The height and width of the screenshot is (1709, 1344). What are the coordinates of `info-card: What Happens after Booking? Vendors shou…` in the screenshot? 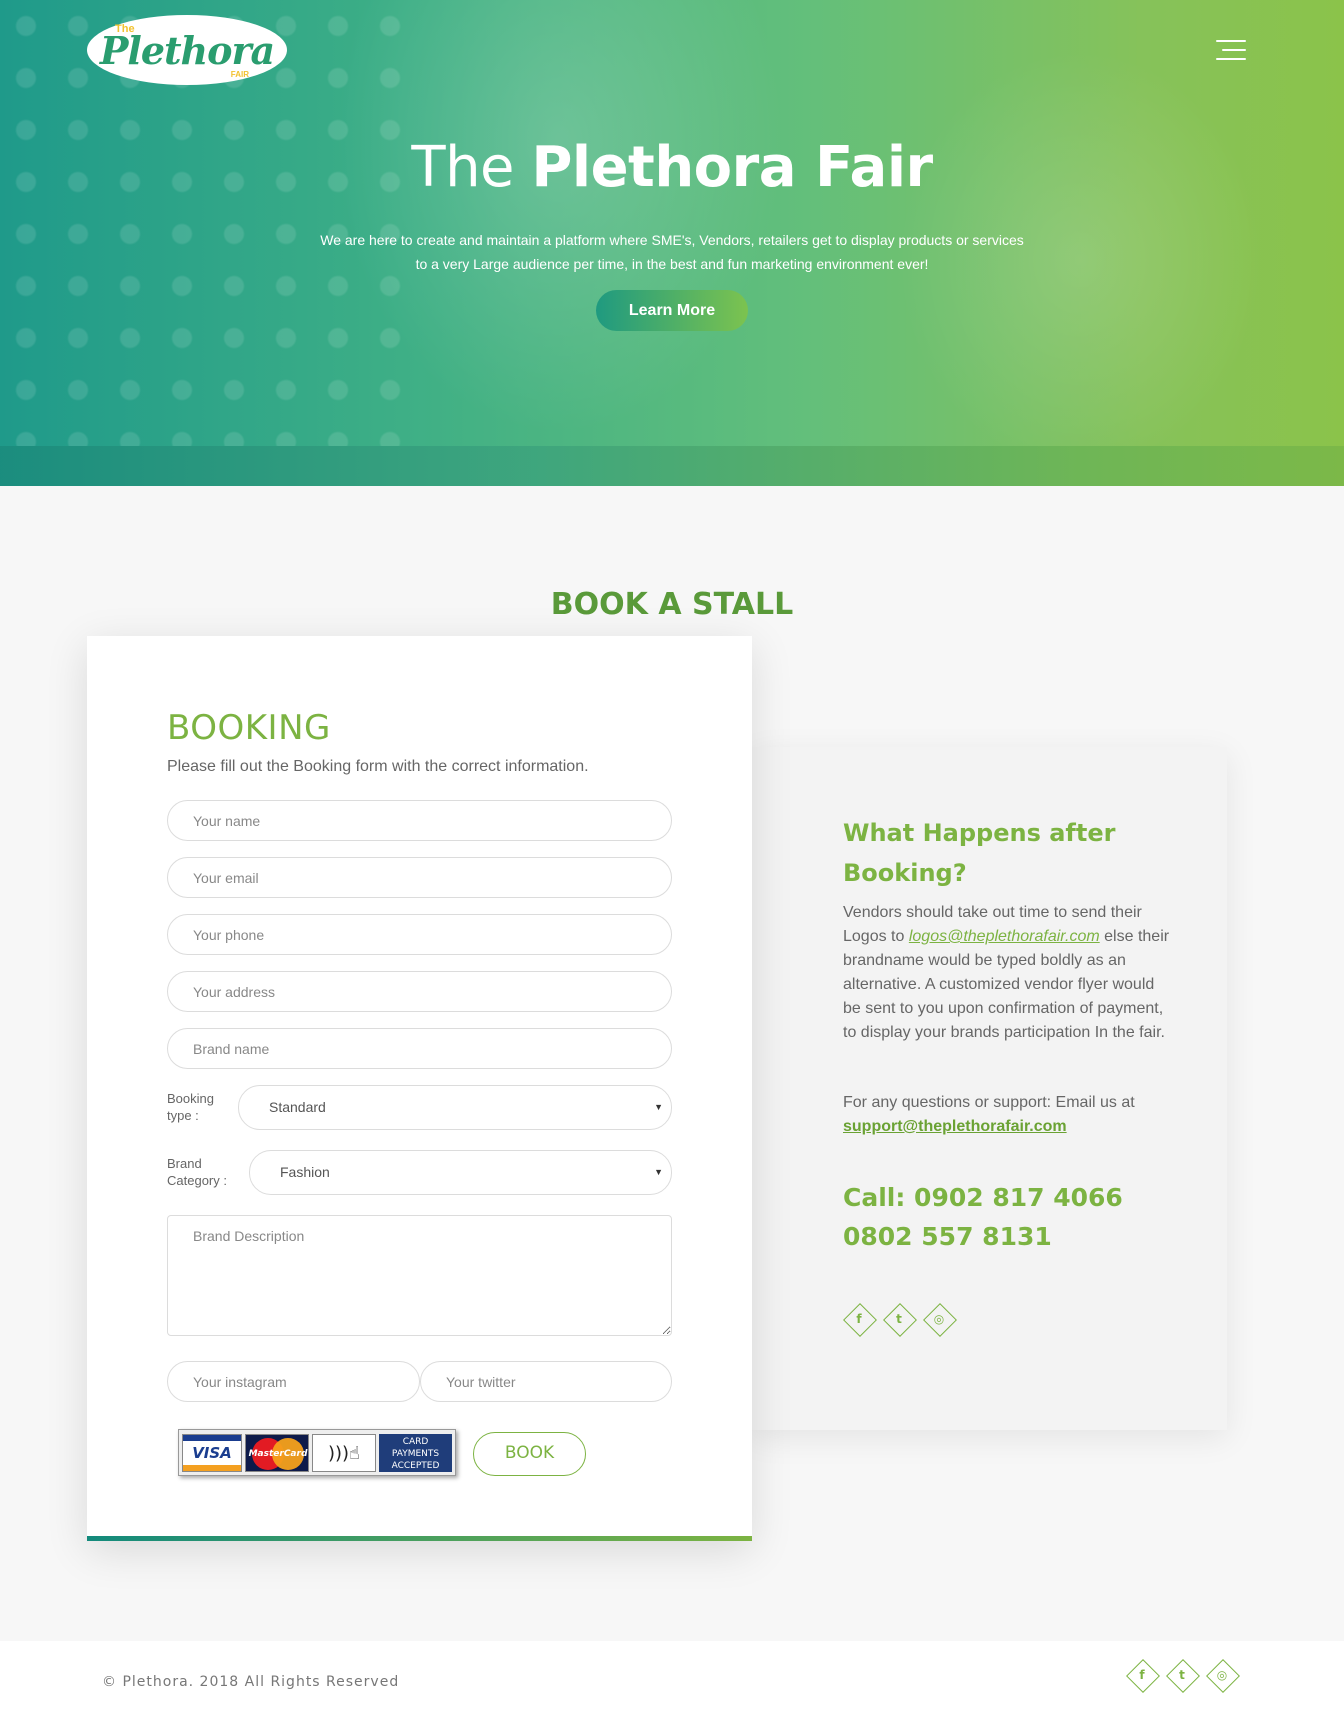 It's located at (989, 1088).